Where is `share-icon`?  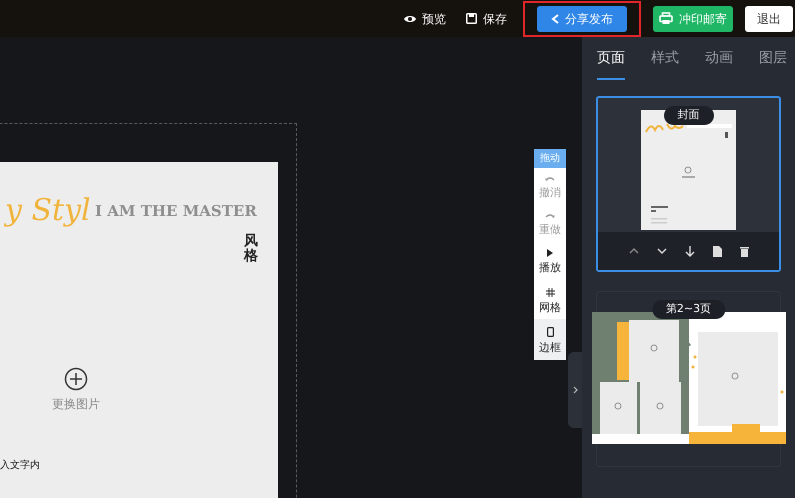 share-icon is located at coordinates (555, 19).